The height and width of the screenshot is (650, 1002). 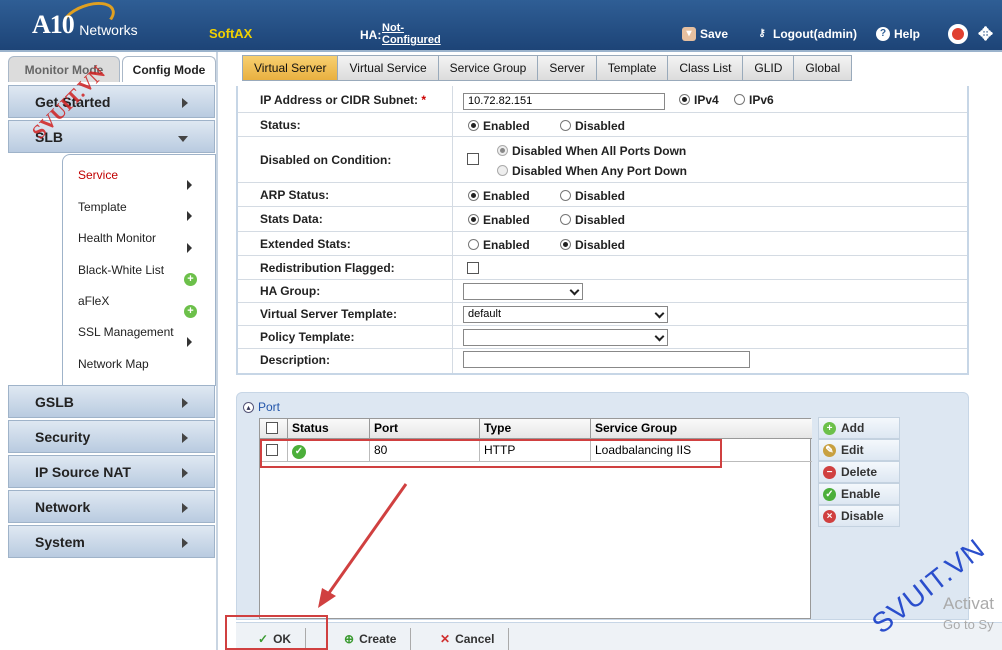 What do you see at coordinates (829, 450) in the screenshot?
I see `edit-icon: ✎` at bounding box center [829, 450].